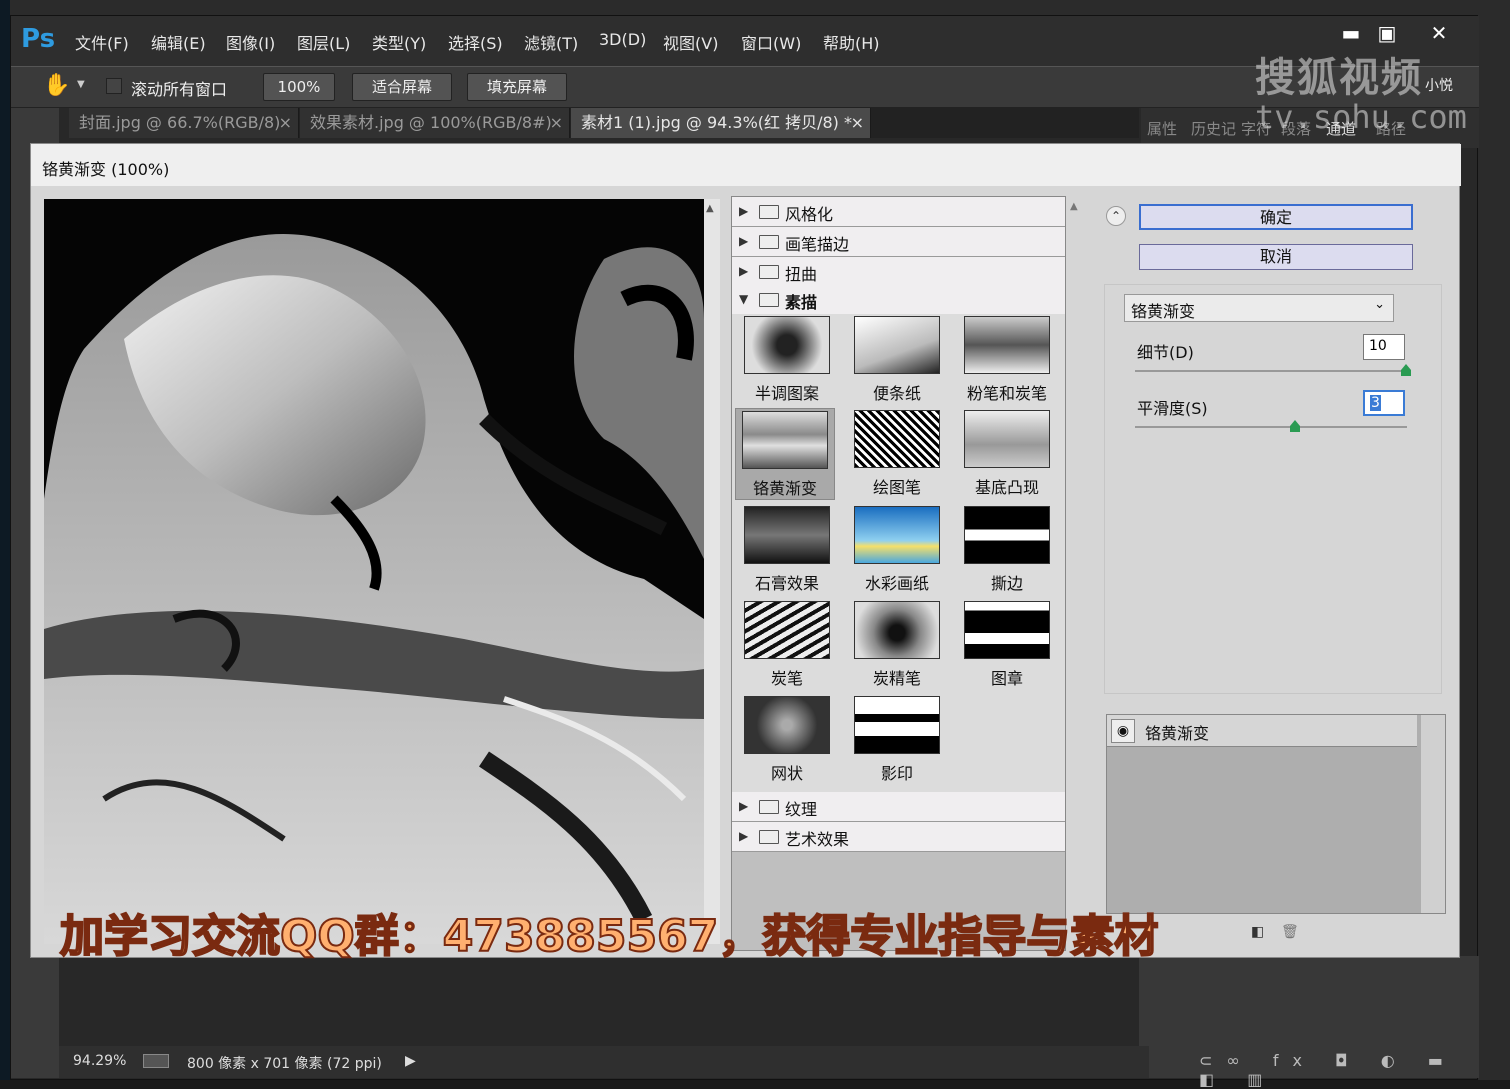 The height and width of the screenshot is (1089, 1510). I want to click on cancel-button: 取消, so click(1276, 257).